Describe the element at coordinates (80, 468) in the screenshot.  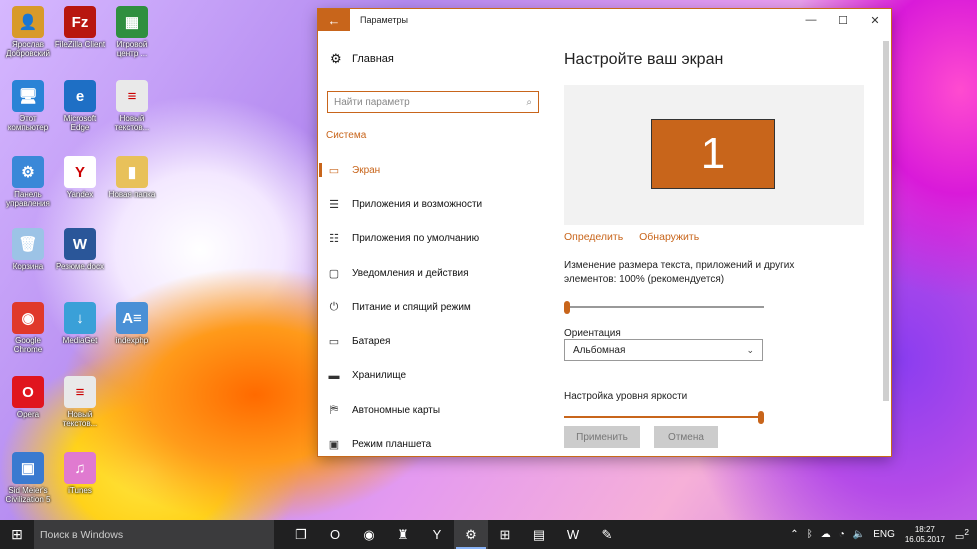
I see `app-icon: ♫` at that location.